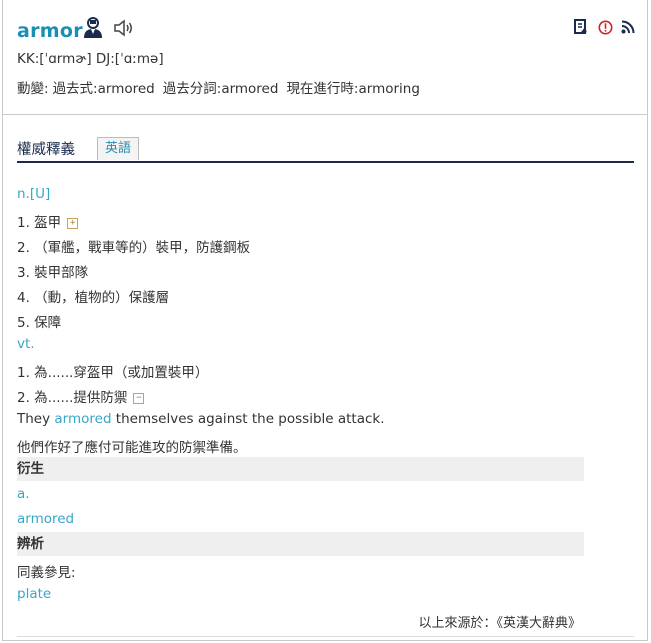  I want to click on form-past: 過去式:armored, so click(103, 89).